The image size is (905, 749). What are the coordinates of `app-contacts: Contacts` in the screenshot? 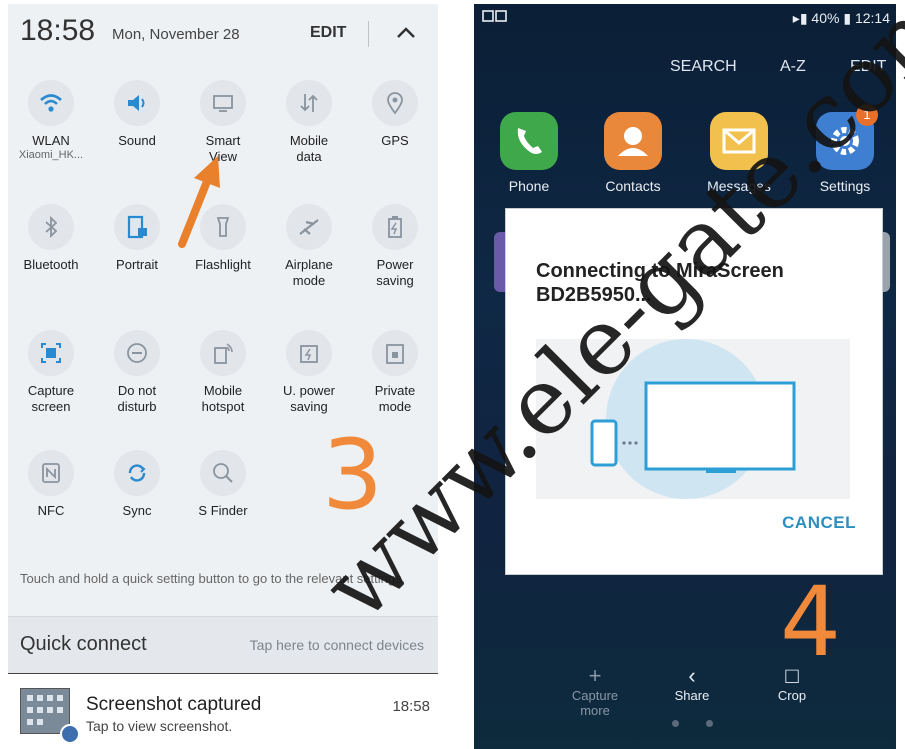 It's located at (633, 153).